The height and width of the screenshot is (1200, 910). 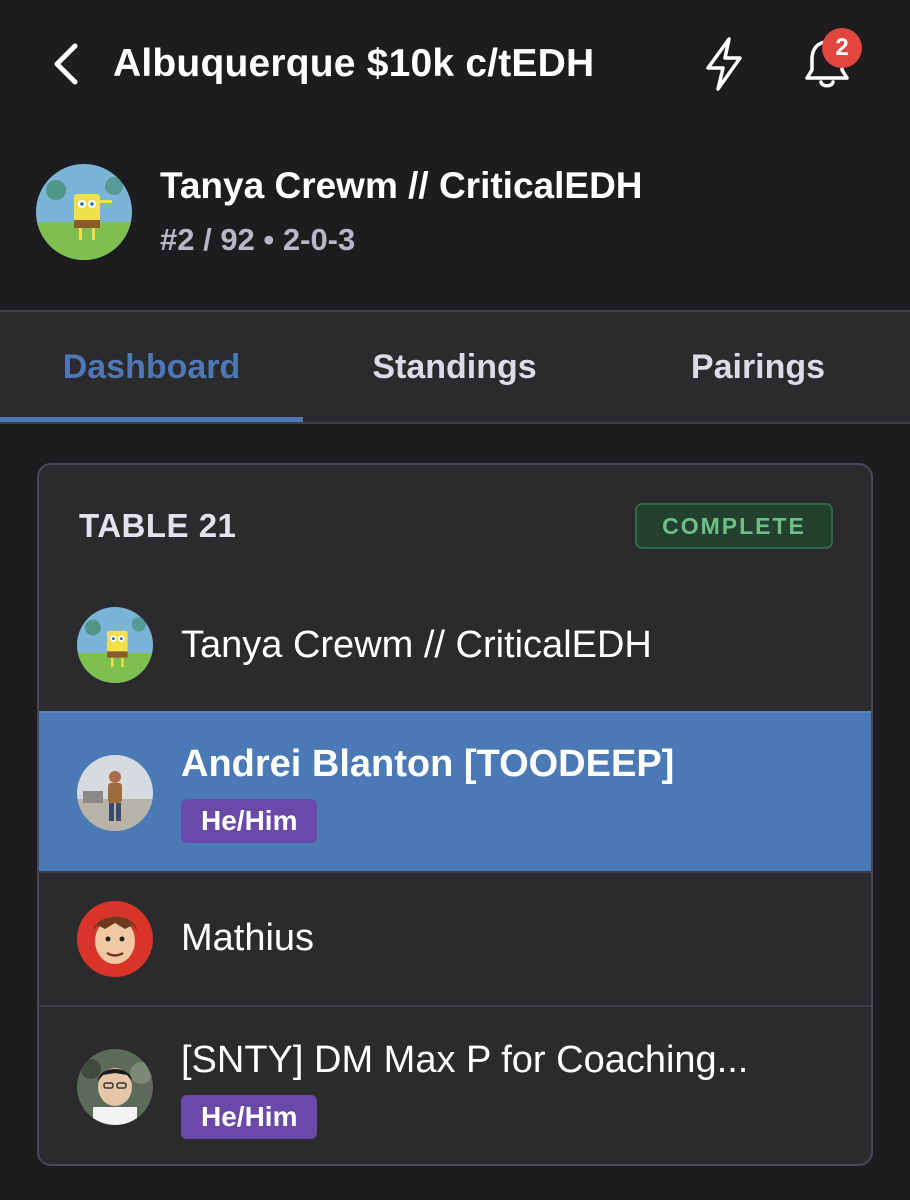 What do you see at coordinates (151, 419) in the screenshot?
I see `active-tab-indicator` at bounding box center [151, 419].